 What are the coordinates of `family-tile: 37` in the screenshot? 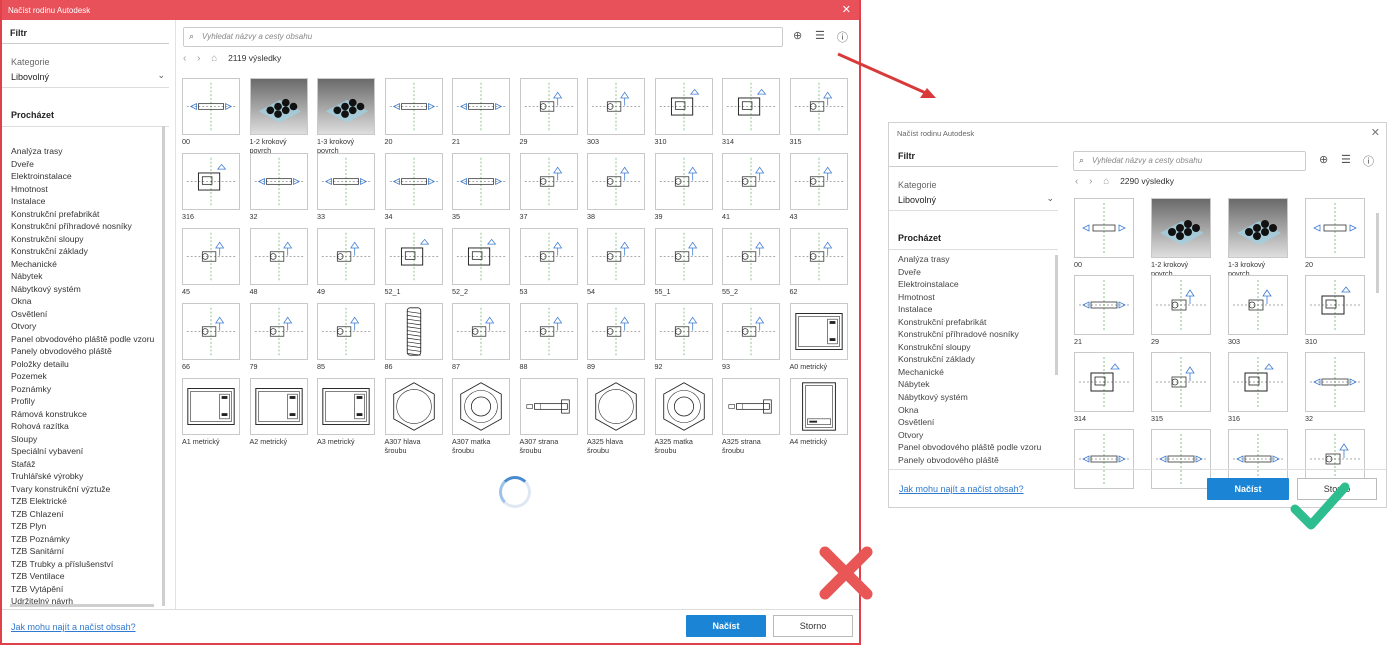 It's located at (548, 187).